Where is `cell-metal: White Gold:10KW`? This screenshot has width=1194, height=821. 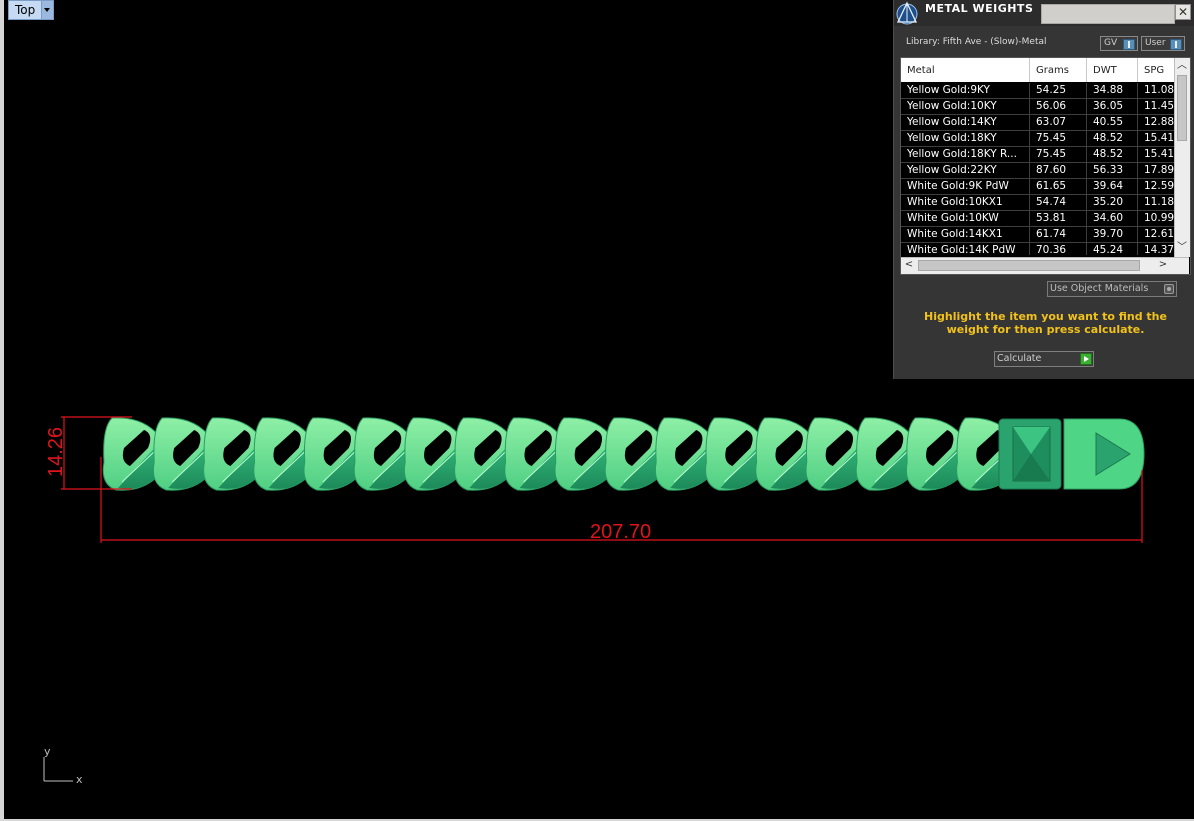 cell-metal: White Gold:10KW is located at coordinates (965, 218).